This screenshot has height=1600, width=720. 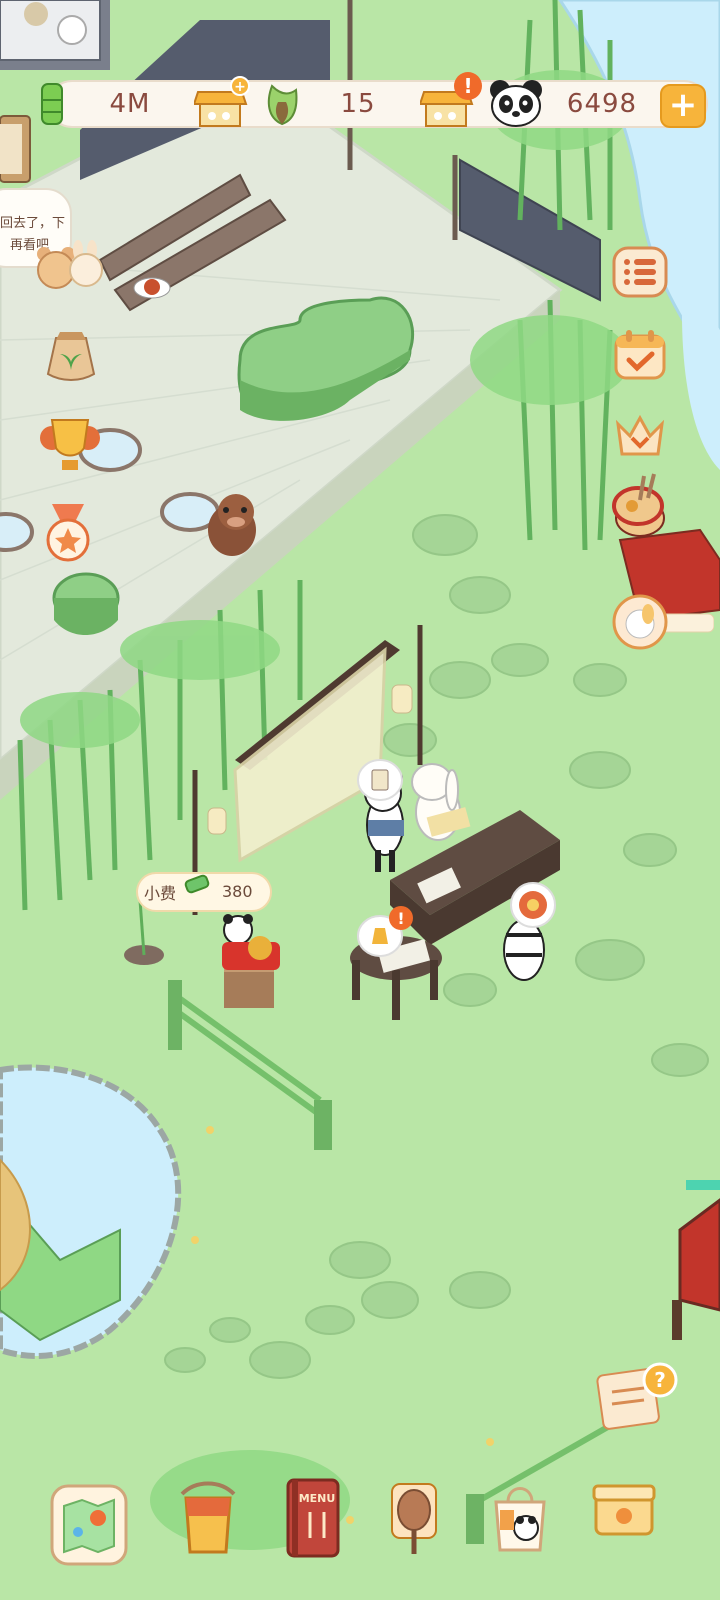 I want to click on character-avatar-icon, so click(x=663, y=623).